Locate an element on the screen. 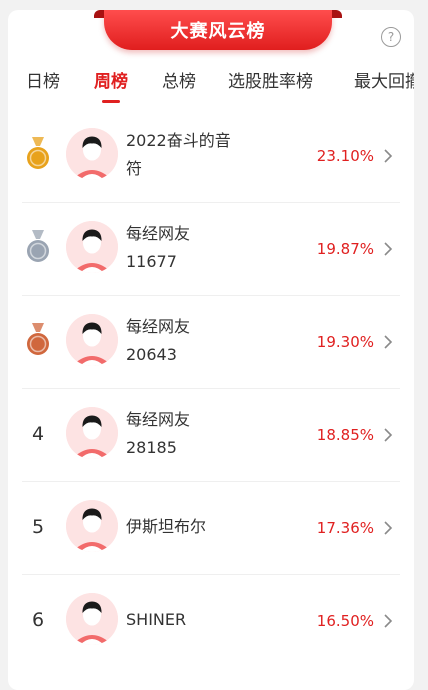  active-tab-indicator is located at coordinates (111, 101).